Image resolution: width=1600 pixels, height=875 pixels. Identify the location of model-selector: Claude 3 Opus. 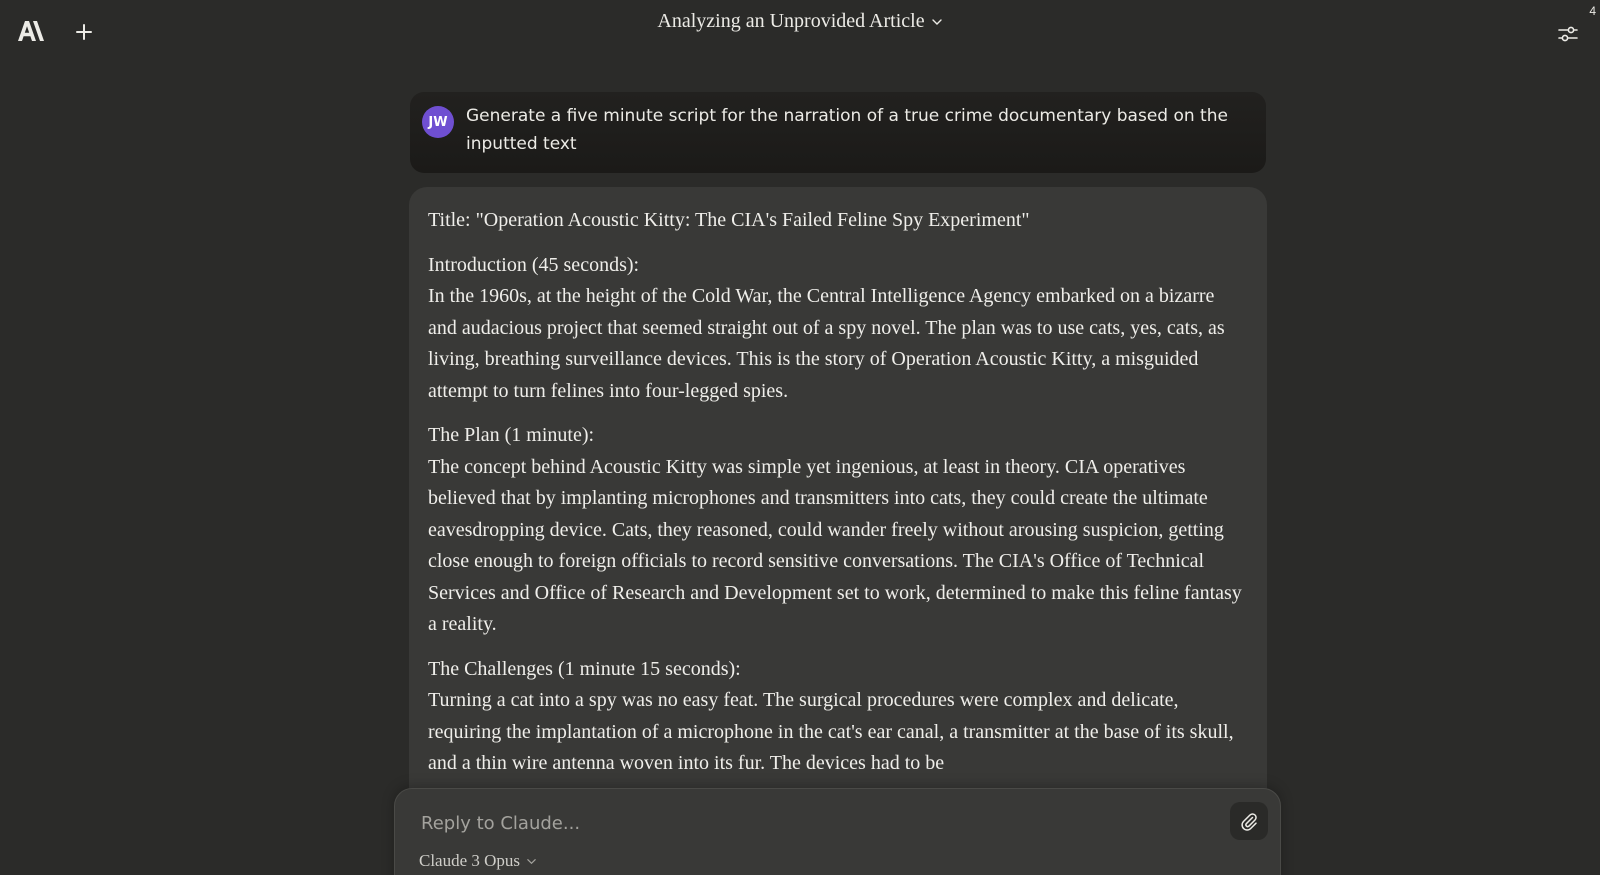
(478, 861).